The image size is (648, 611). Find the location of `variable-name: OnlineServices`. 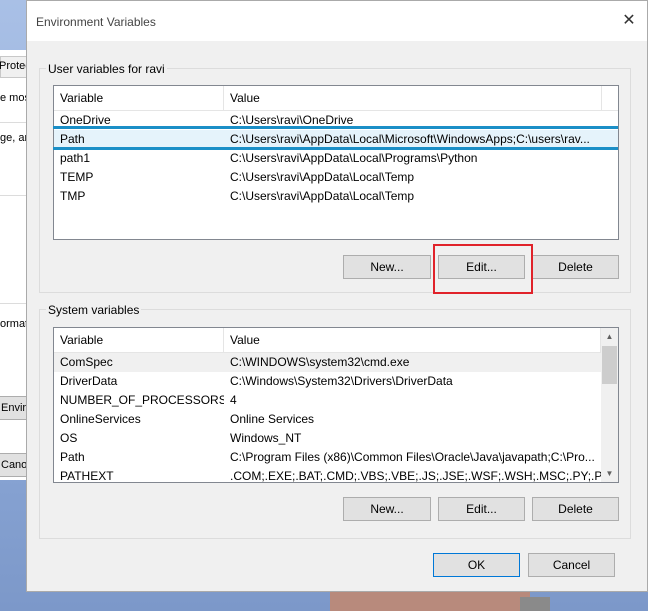

variable-name: OnlineServices is located at coordinates (100, 419).